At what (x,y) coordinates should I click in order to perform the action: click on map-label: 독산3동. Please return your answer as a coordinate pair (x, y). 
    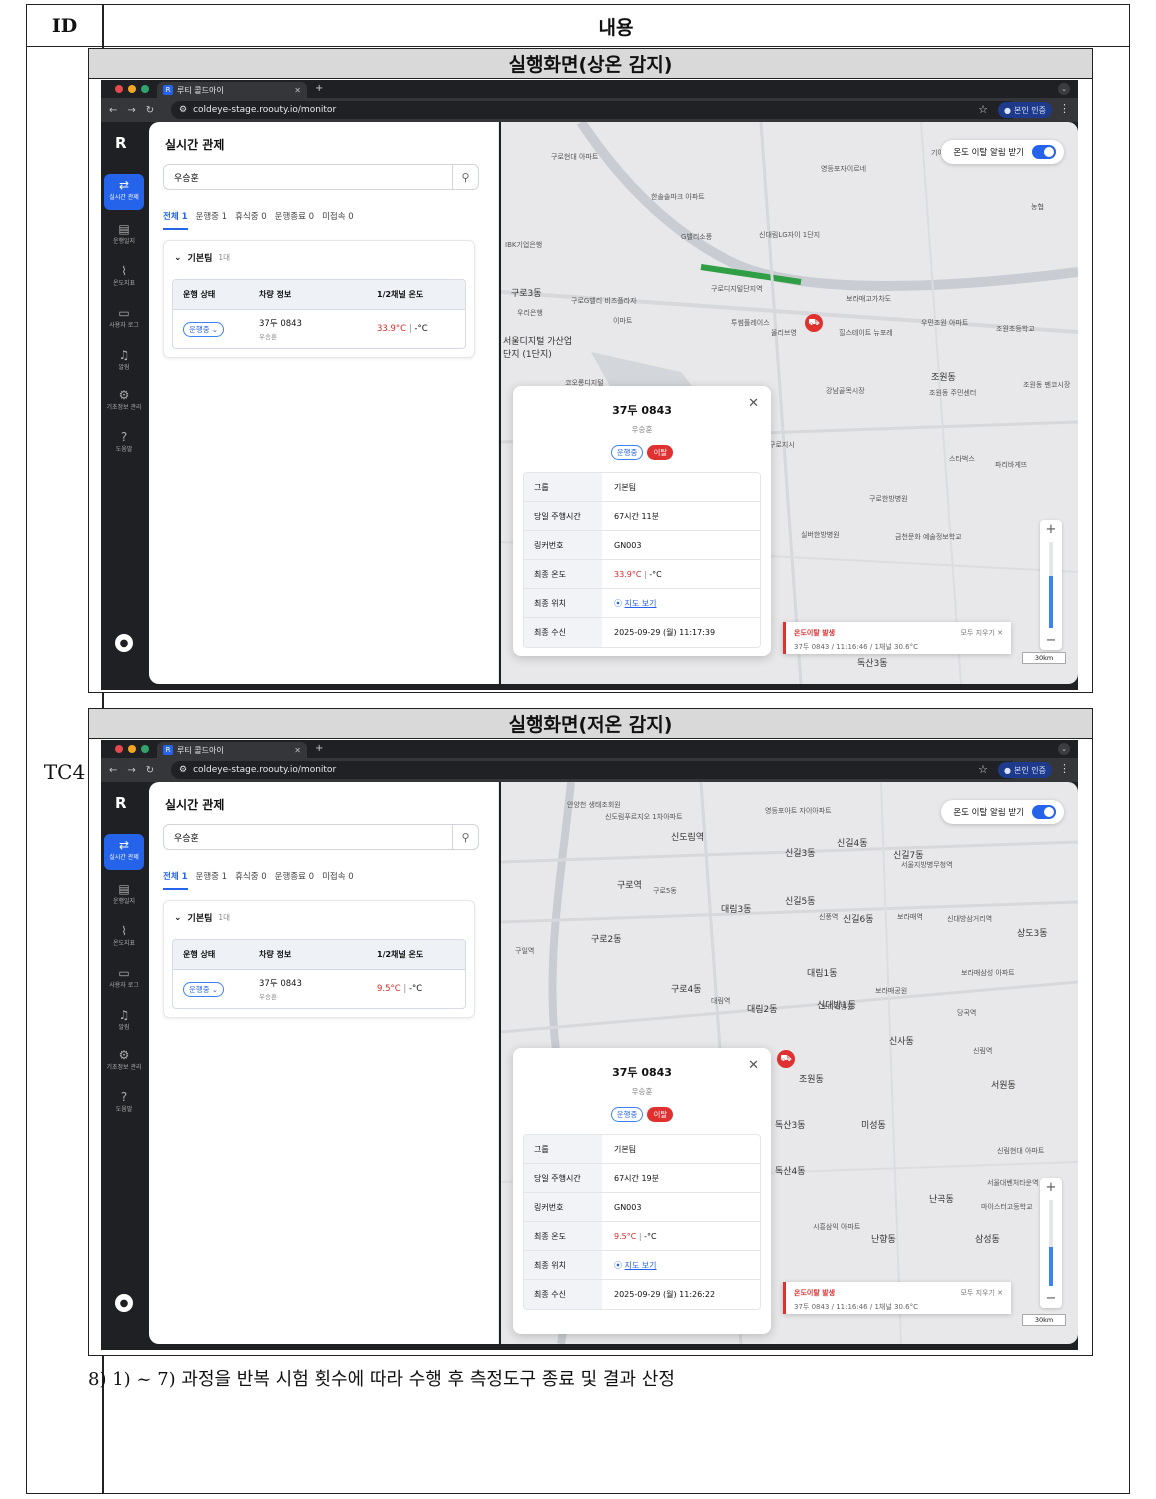
    Looking at the image, I should click on (872, 664).